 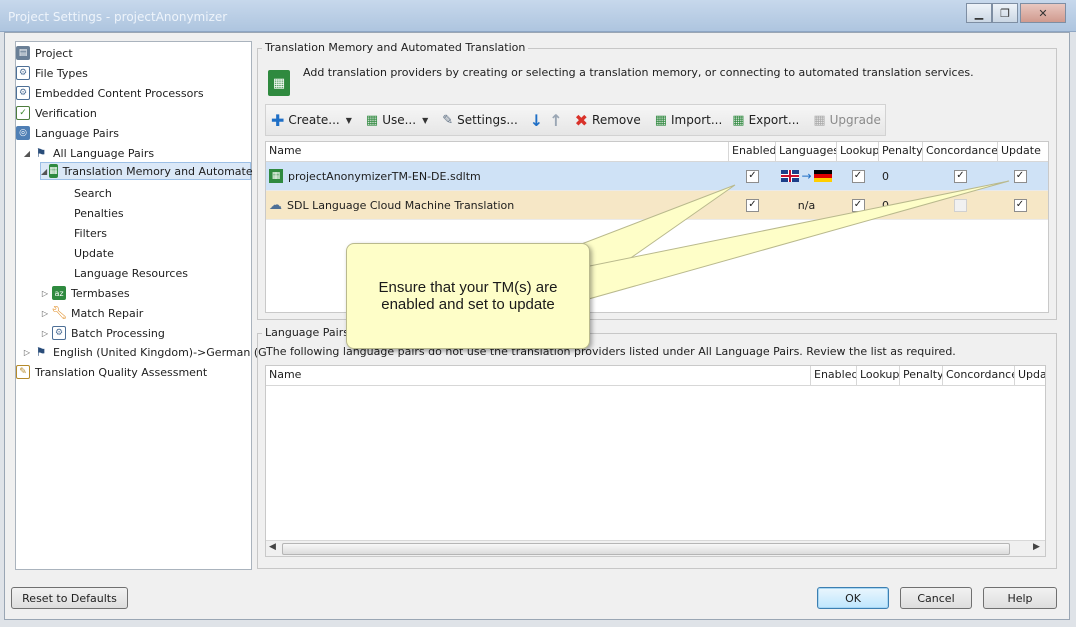 I want to click on row-name-cell: ▦ projectAnonymizerTM-EN-DE.sdltm, so click(x=497, y=176).